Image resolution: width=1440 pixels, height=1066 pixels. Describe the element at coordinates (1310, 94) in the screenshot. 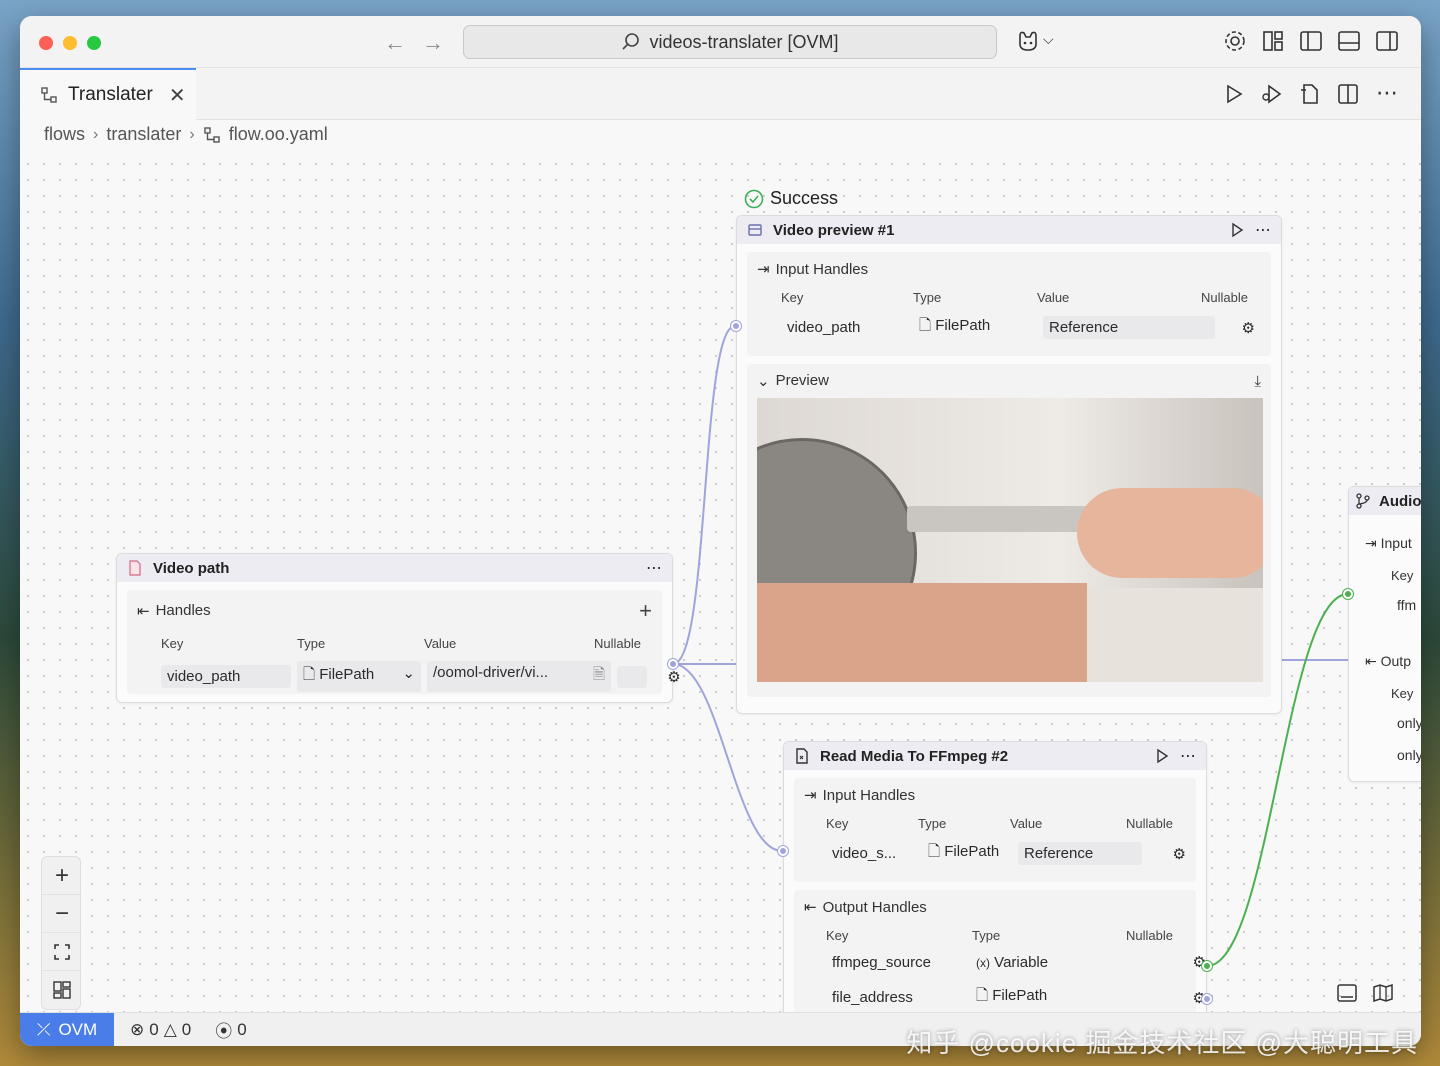

I see `open-file-icon` at that location.